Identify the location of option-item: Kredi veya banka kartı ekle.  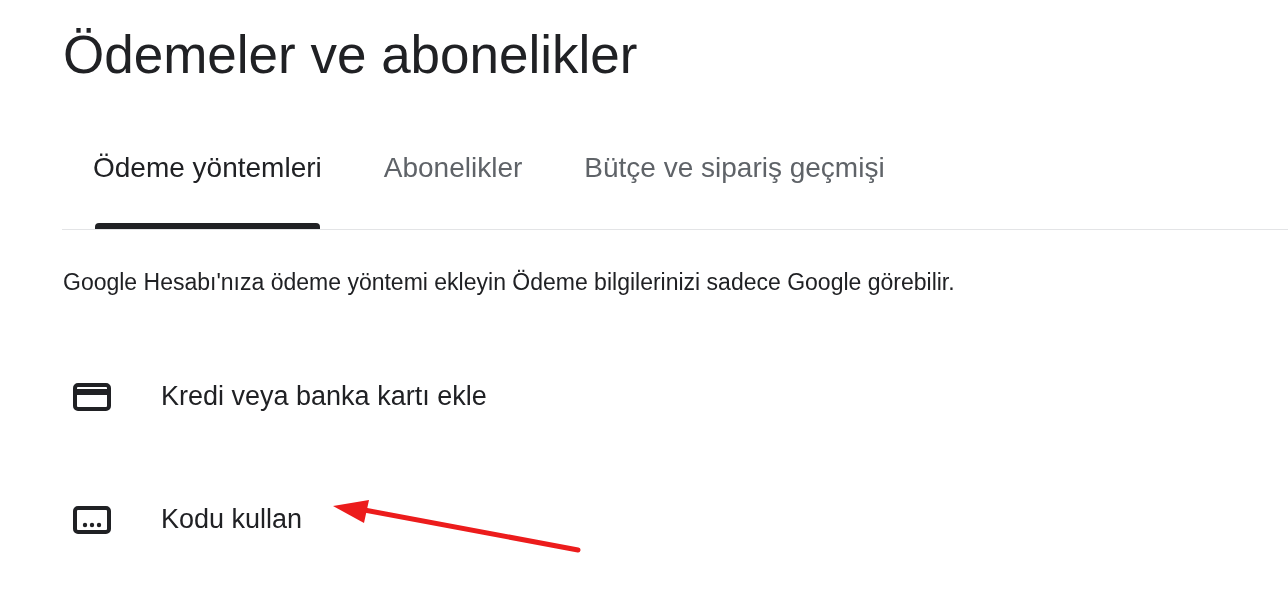
(275, 396).